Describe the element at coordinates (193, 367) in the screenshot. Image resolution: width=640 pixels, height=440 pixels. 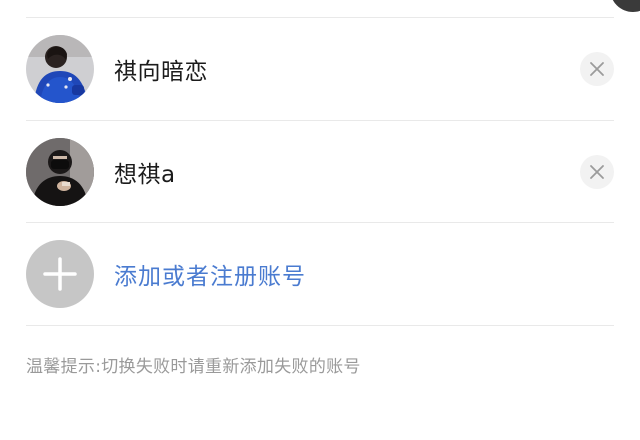
I see `hint-text: 温馨提示:切换失败时请重新添加失败的账号` at that location.